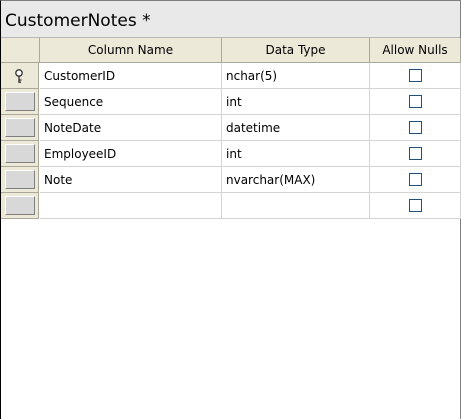 The image size is (461, 419). I want to click on data-type-cell: datetime, so click(296, 128).